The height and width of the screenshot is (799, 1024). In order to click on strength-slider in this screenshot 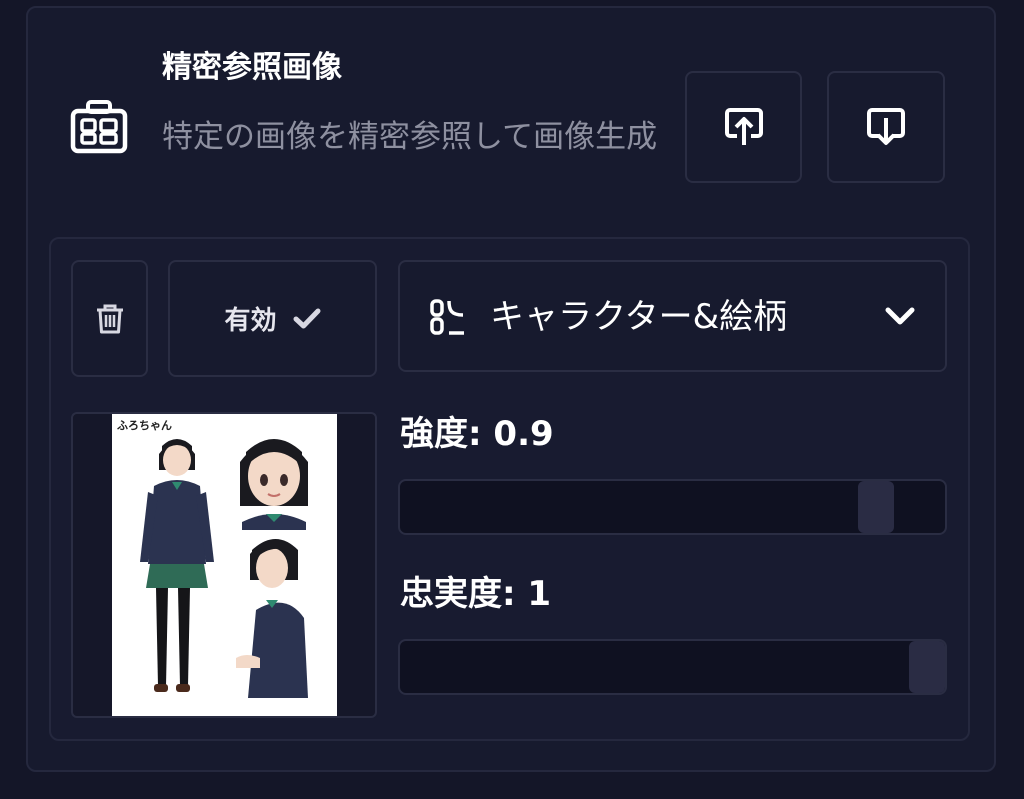, I will do `click(672, 507)`.